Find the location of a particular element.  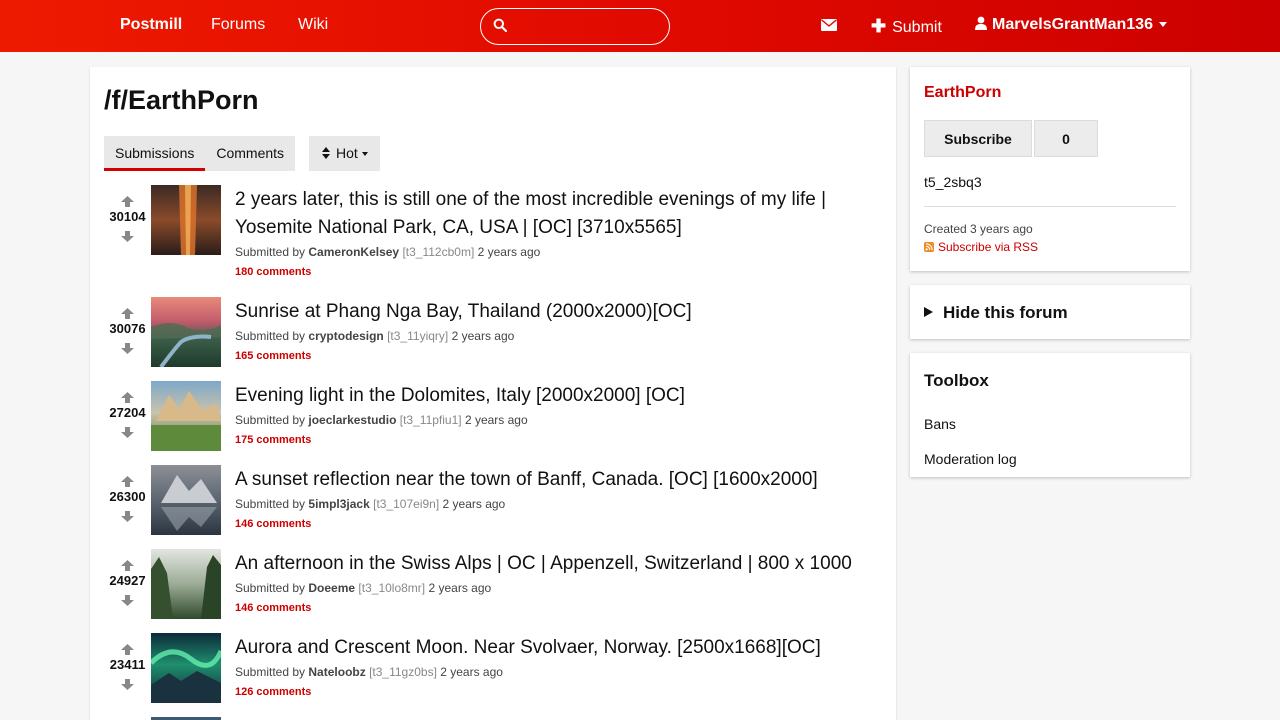

created-date: Created 3 years ago is located at coordinates (978, 229).